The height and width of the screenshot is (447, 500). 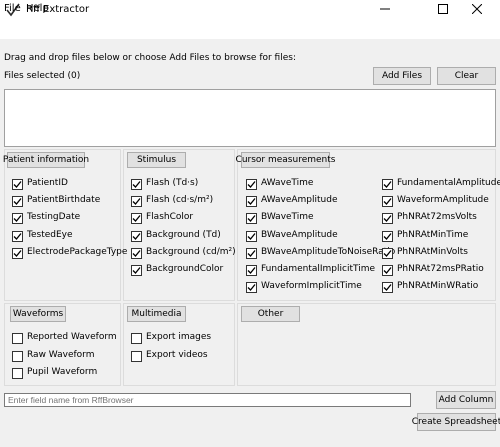 What do you see at coordinates (311, 286) in the screenshot?
I see `checkbox-label: WaveformImplicitTime` at bounding box center [311, 286].